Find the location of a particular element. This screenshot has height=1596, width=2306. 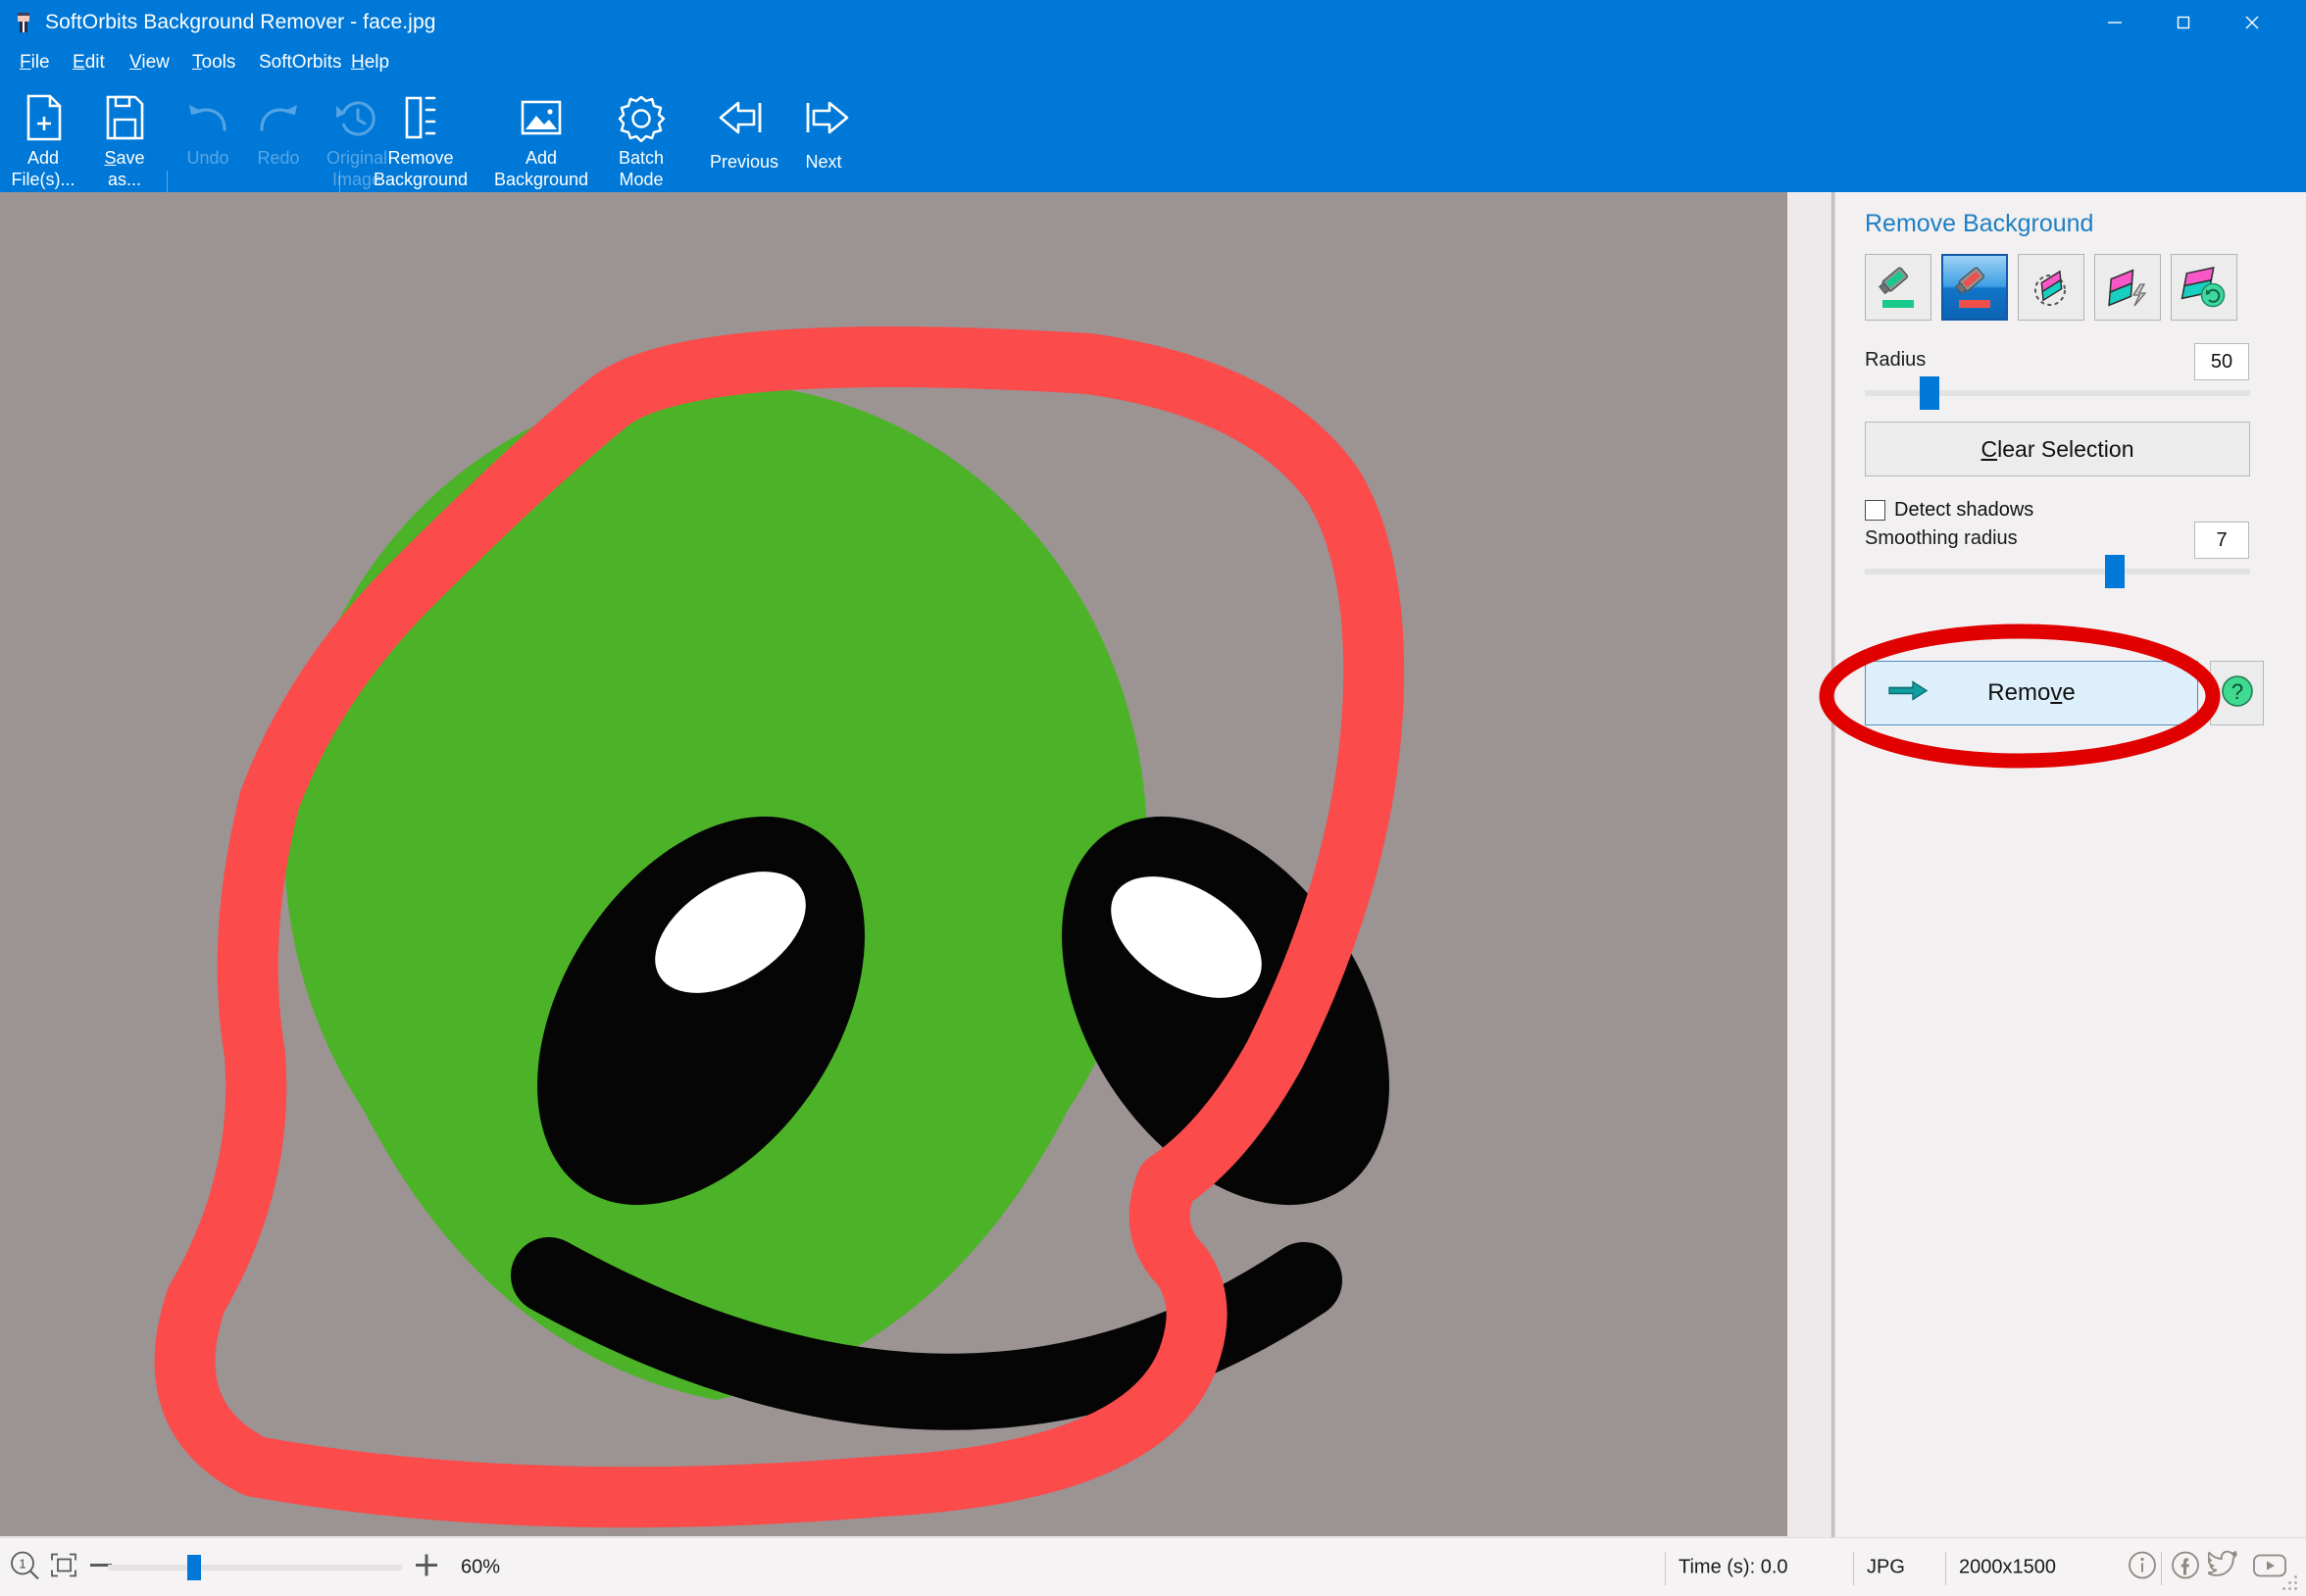

tool-remove-marker-button is located at coordinates (1975, 287).